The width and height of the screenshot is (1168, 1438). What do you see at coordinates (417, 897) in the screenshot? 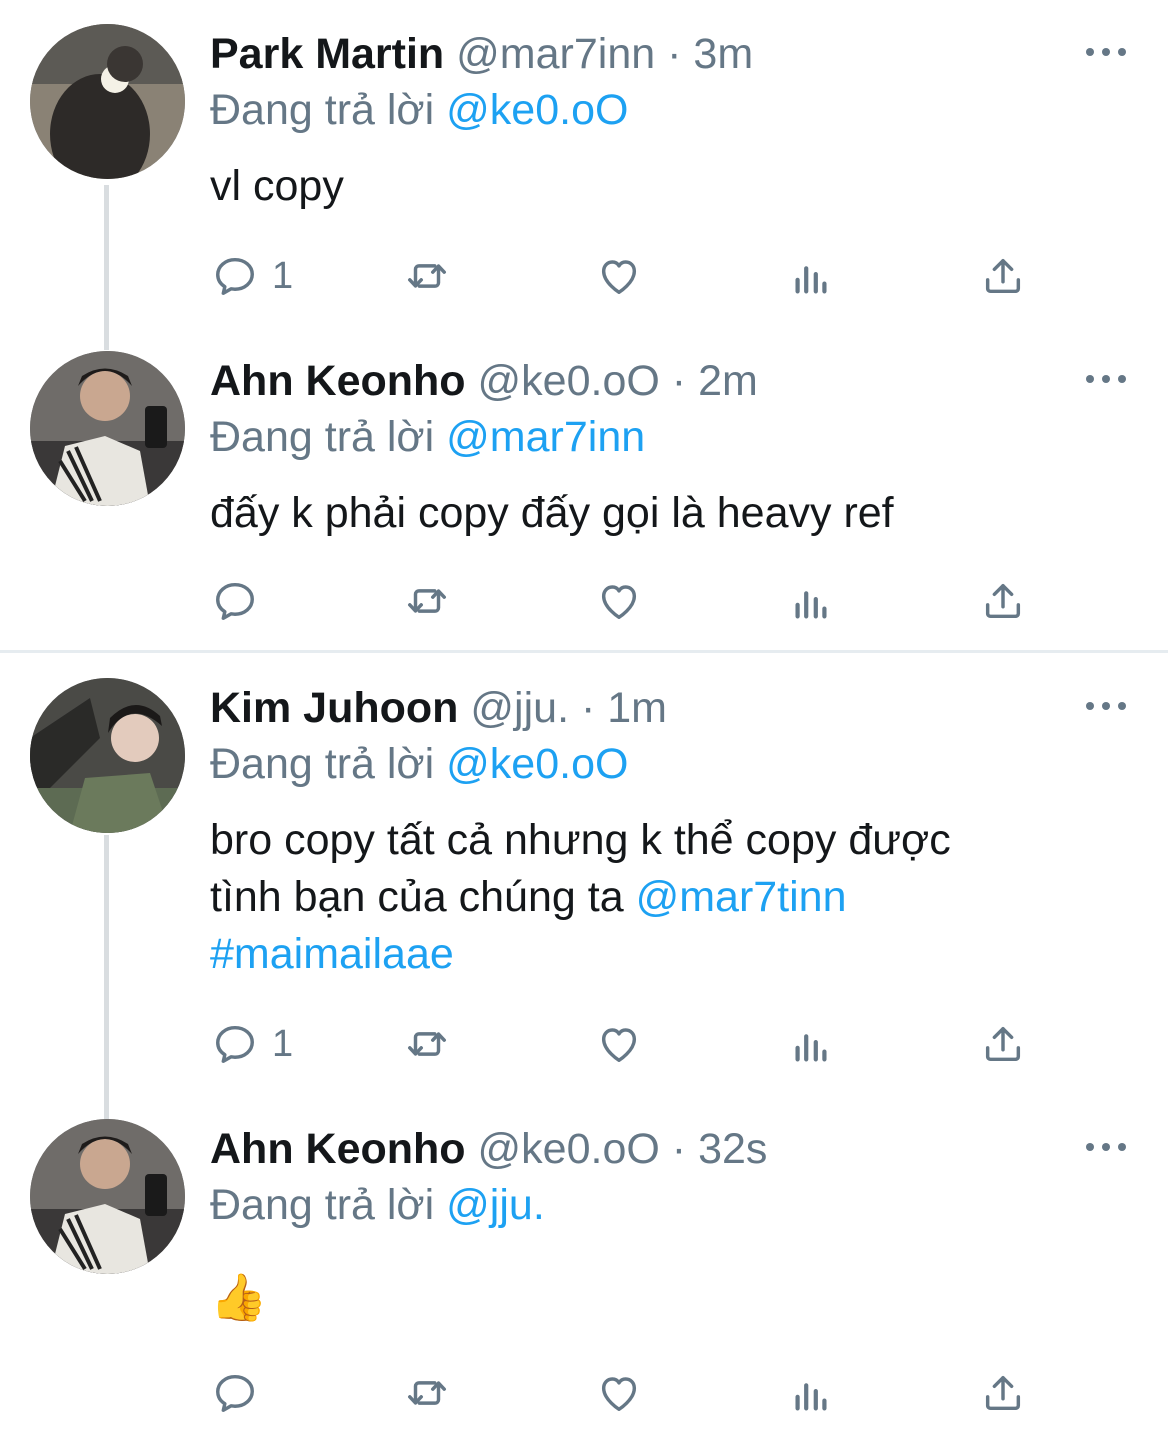
I see `tweet-text-segment: tình bạn của chúng ta` at bounding box center [417, 897].